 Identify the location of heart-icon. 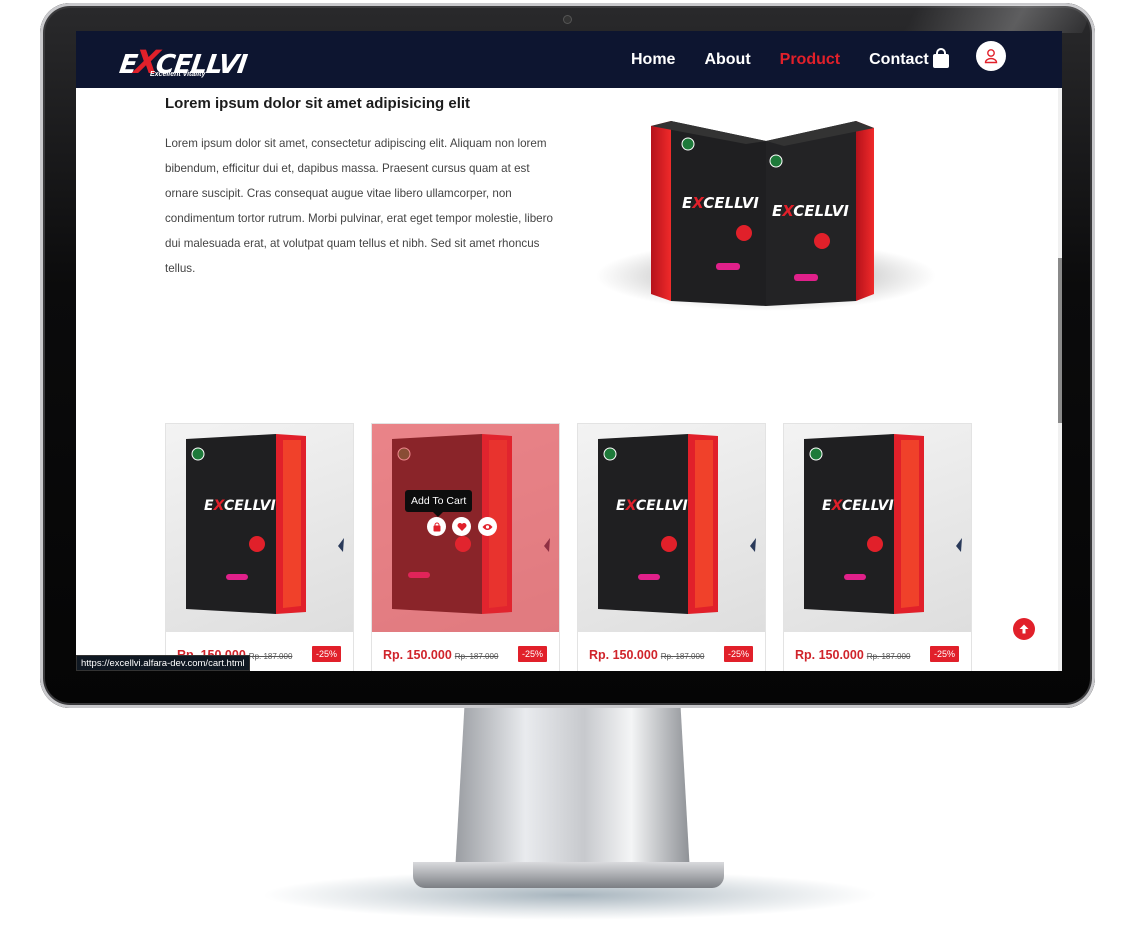
(461, 526).